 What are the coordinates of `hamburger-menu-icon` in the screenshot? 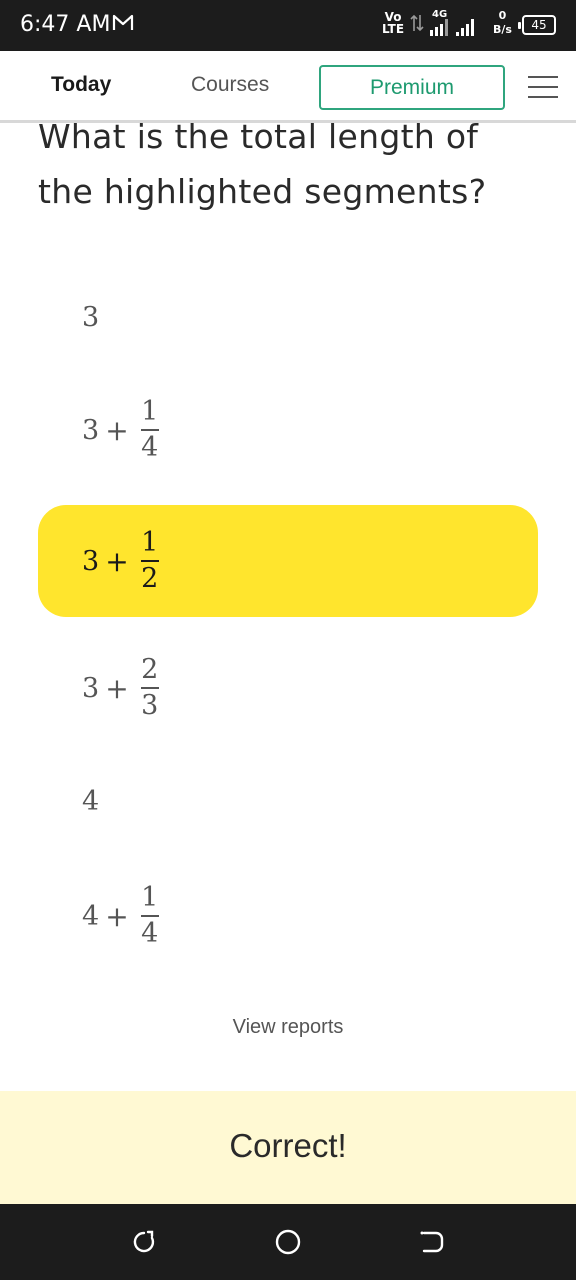 It's located at (543, 88).